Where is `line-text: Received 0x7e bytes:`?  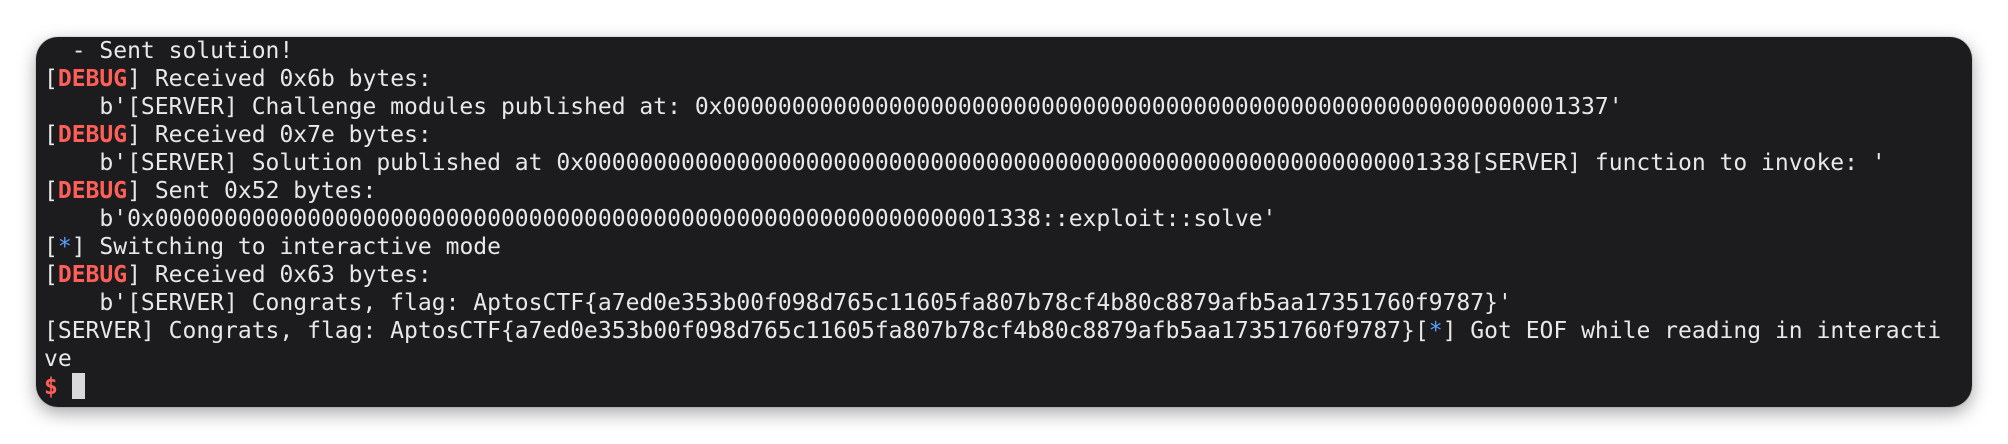 line-text: Received 0x7e bytes: is located at coordinates (286, 135).